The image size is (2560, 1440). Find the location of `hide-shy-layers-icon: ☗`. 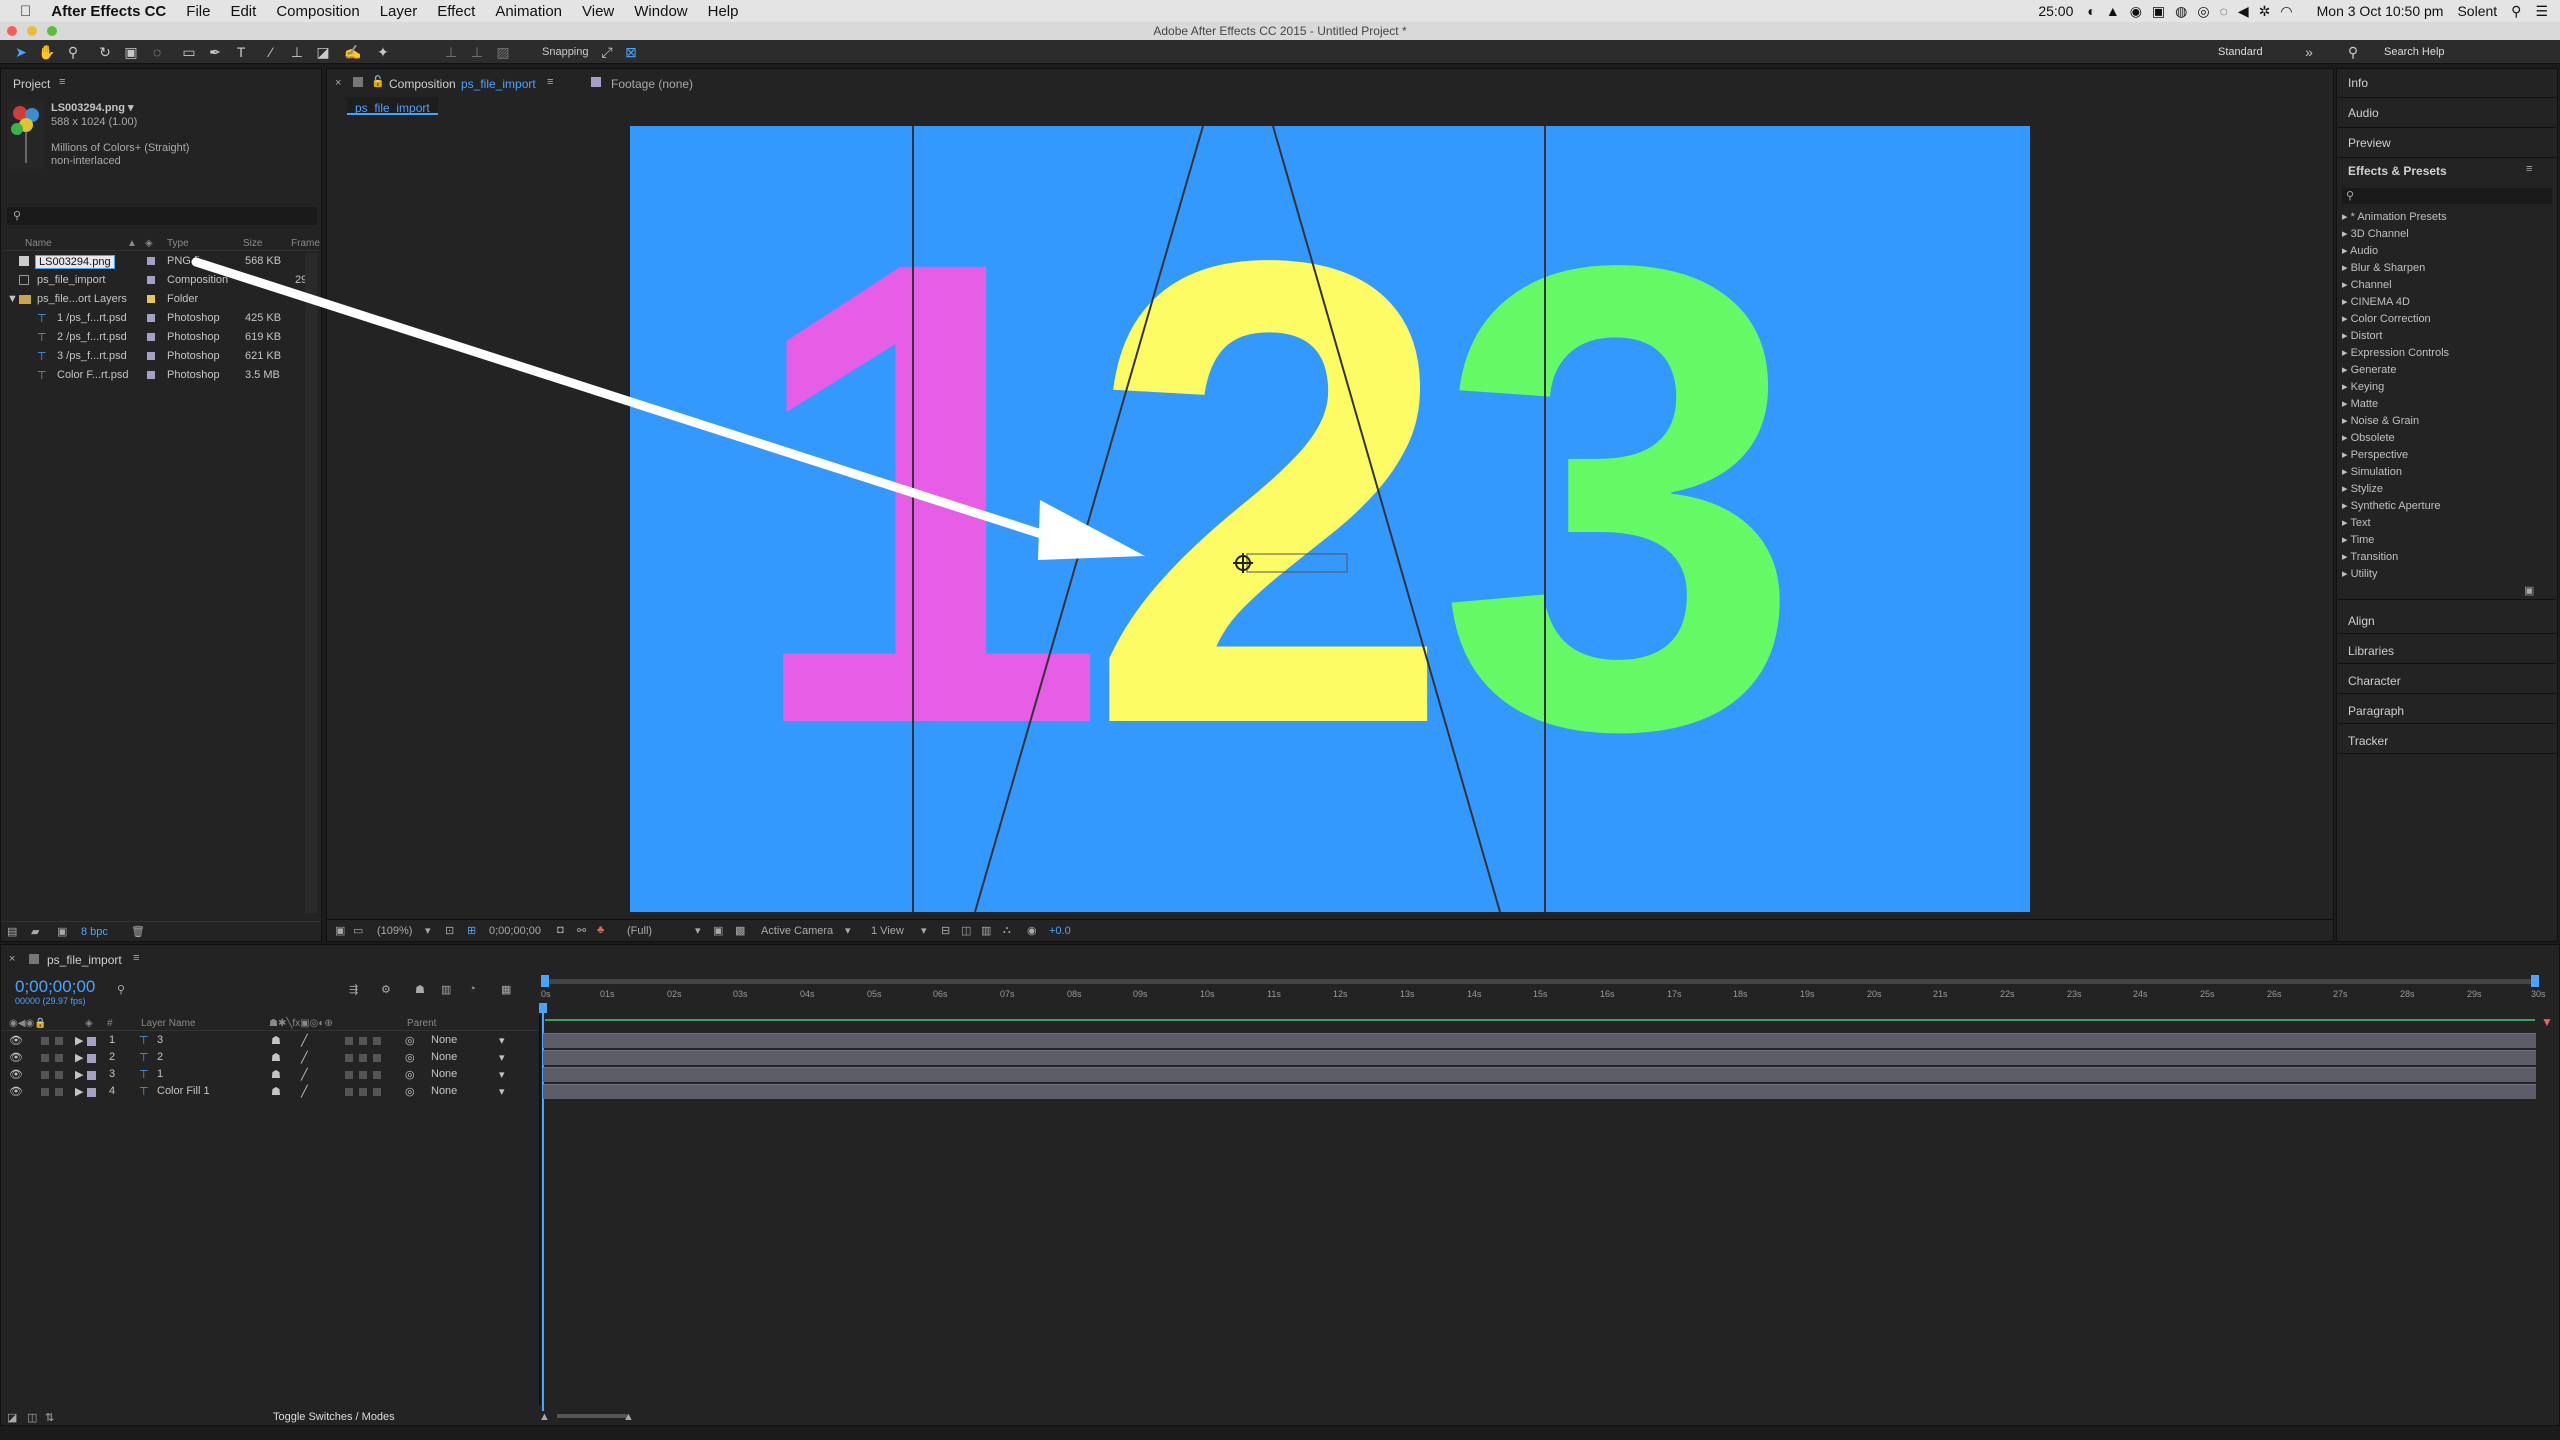

hide-shy-layers-icon: ☗ is located at coordinates (420, 989).